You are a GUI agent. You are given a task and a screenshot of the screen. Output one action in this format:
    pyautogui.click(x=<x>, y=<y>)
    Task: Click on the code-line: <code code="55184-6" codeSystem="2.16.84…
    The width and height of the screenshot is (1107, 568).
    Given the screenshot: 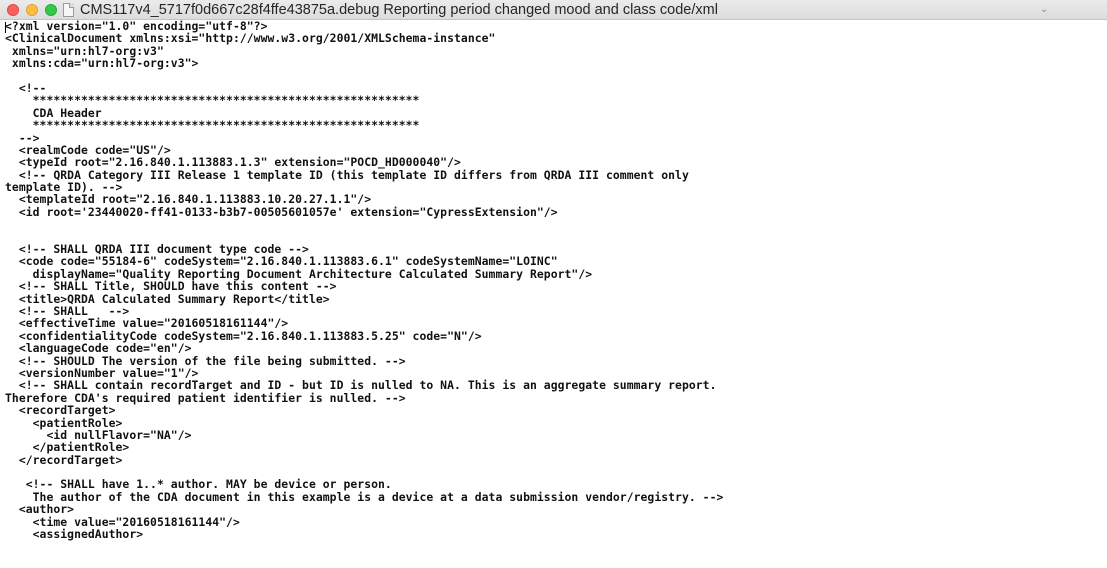 What is the action you would take?
    pyautogui.click(x=556, y=261)
    